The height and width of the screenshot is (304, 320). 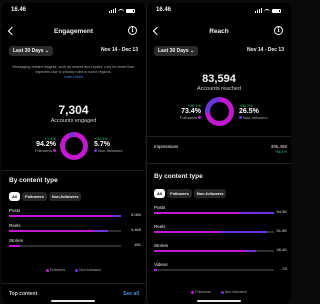 I want to click on content-type-row: Stories 46.4K, so click(x=220, y=250).